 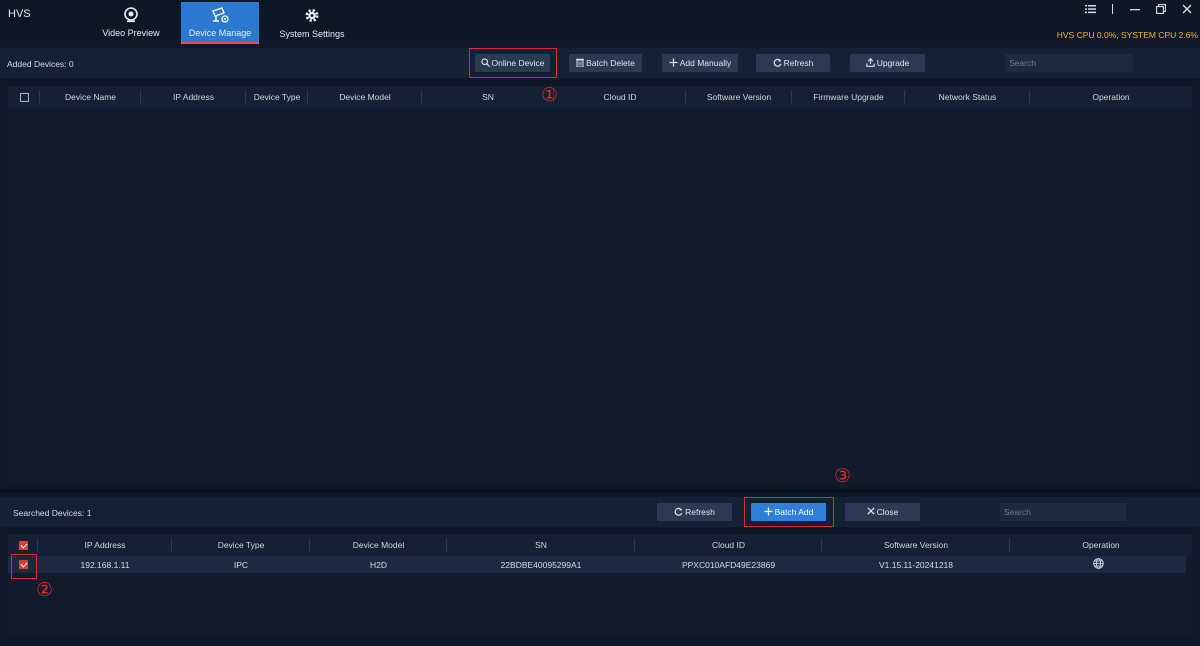 What do you see at coordinates (90, 97) in the screenshot?
I see `column-header: Device Name` at bounding box center [90, 97].